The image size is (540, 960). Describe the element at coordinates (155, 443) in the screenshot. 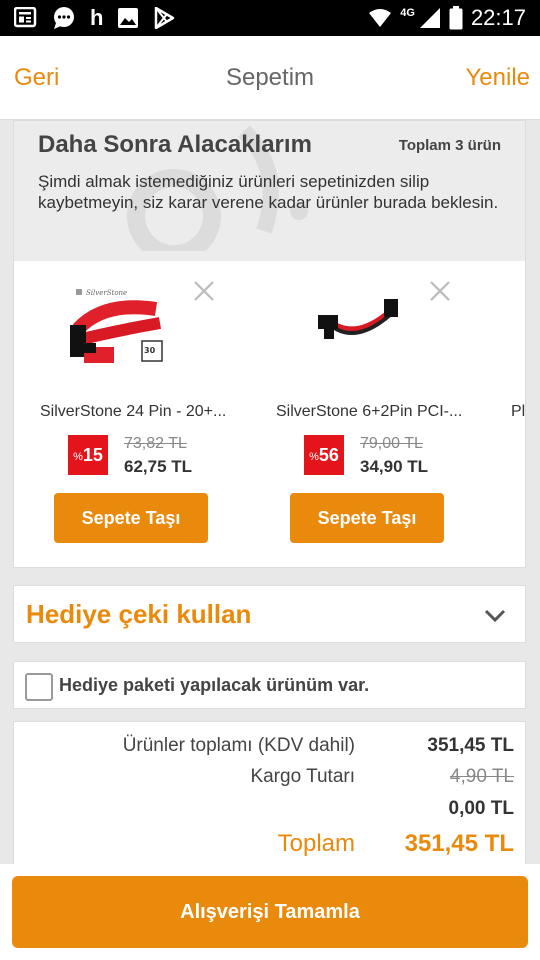

I see `old-price: 73,82 TL` at that location.